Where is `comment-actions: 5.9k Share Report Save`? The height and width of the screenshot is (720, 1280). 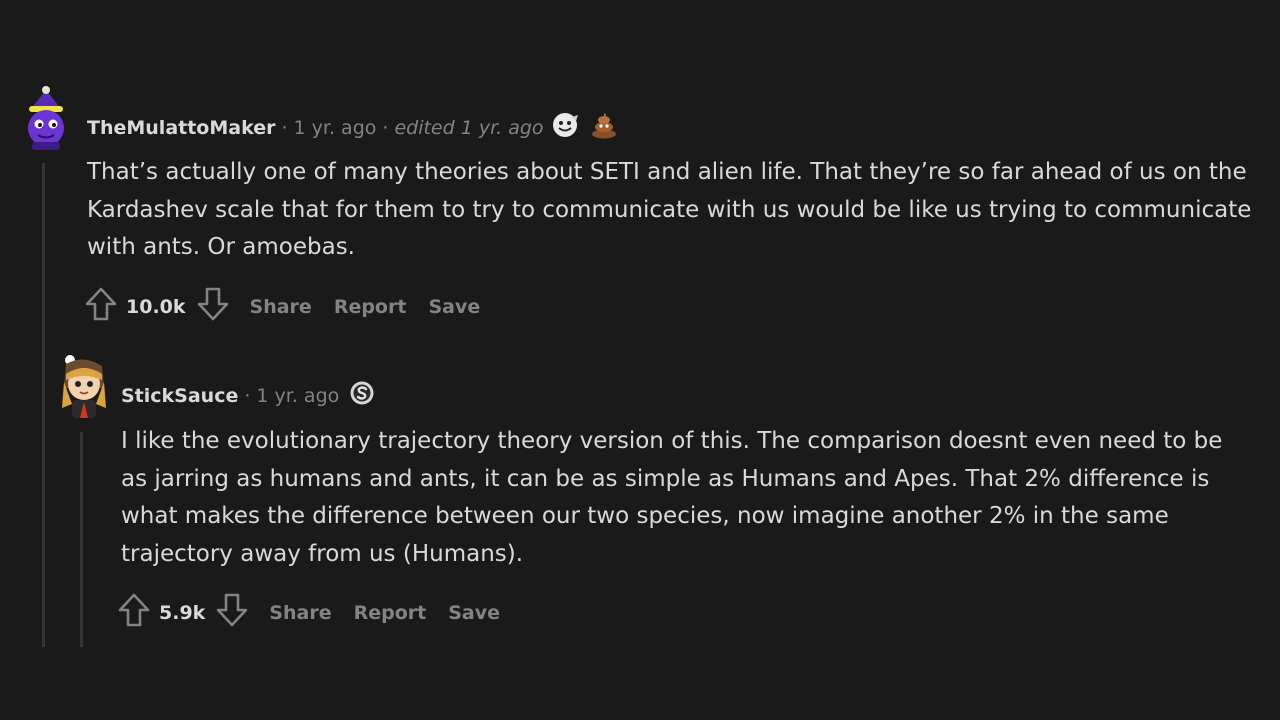 comment-actions: 5.9k Share Report Save is located at coordinates (308, 612).